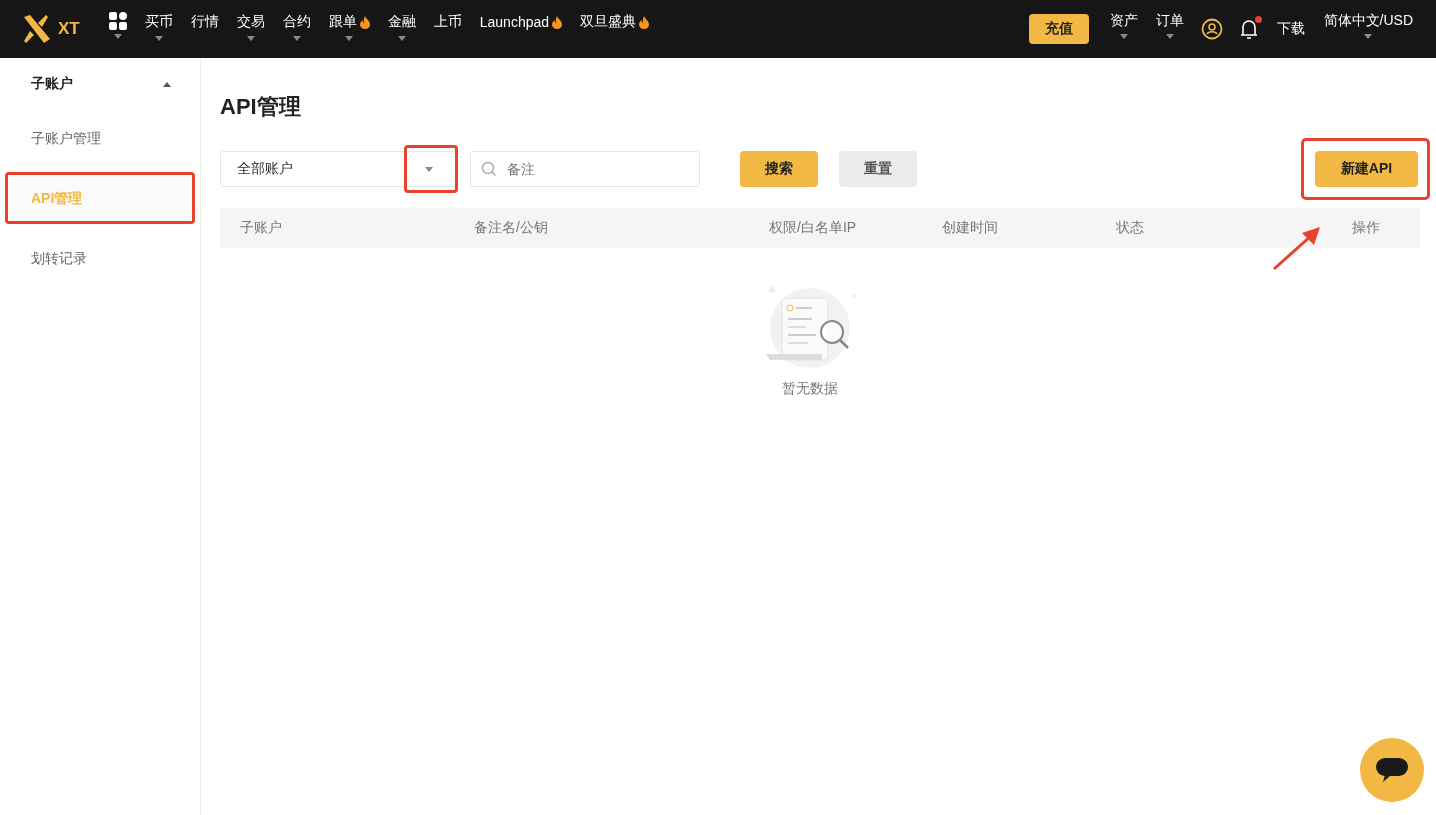 Image resolution: width=1436 pixels, height=815 pixels. What do you see at coordinates (52, 84) in the screenshot?
I see `sidebar-group-label: 子账户` at bounding box center [52, 84].